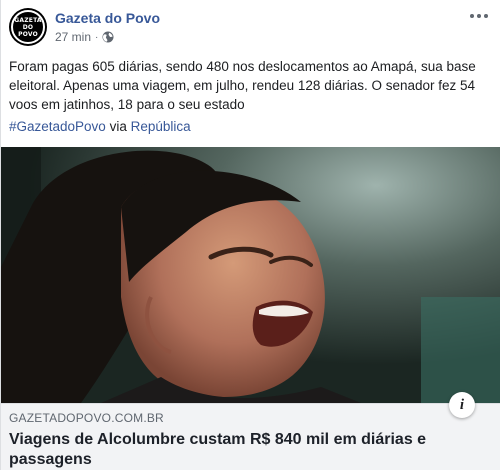 Image resolution: width=500 pixels, height=470 pixels. Describe the element at coordinates (118, 126) in the screenshot. I see `via-label: via` at that location.